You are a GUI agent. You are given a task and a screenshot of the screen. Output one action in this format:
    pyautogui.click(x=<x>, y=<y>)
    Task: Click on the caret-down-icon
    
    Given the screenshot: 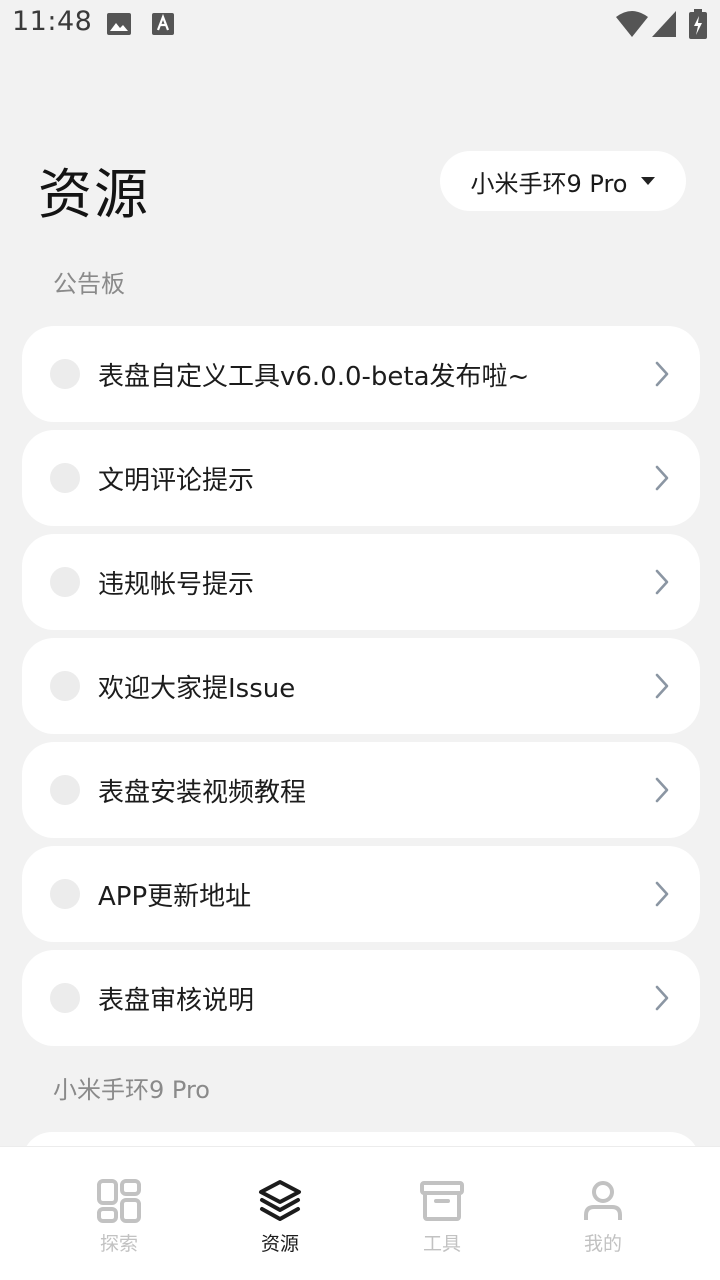 What is the action you would take?
    pyautogui.click(x=648, y=181)
    